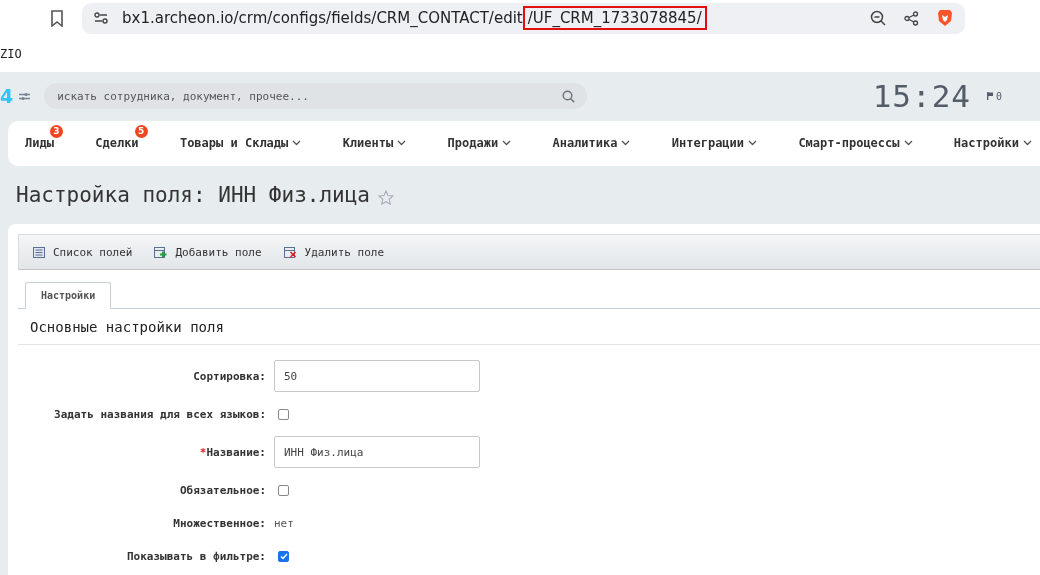 The image size is (1040, 575). I want to click on nav-menu-item: Лиды, so click(39, 143).